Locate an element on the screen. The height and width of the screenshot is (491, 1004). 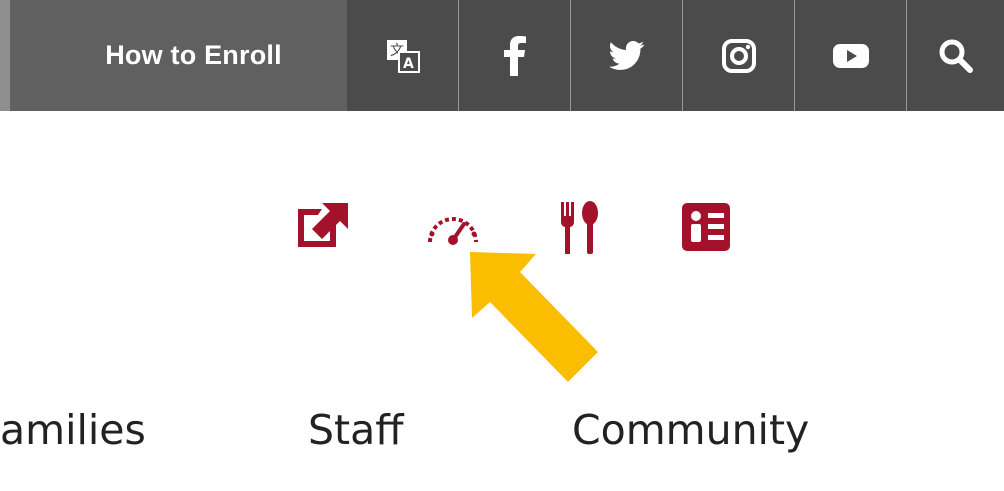
instagram-button is located at coordinates (738, 55).